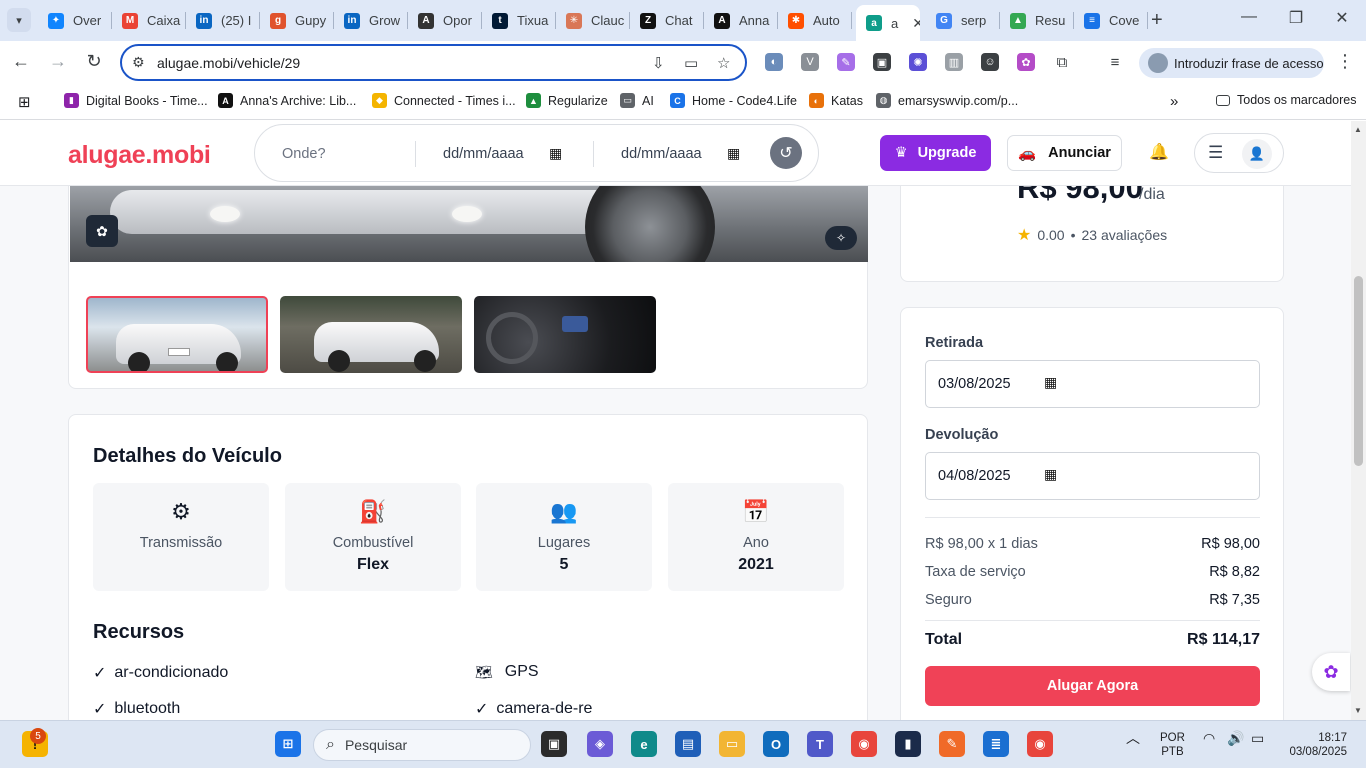  Describe the element at coordinates (138, 62) in the screenshot. I see `site-info-icon: ⚙` at that location.